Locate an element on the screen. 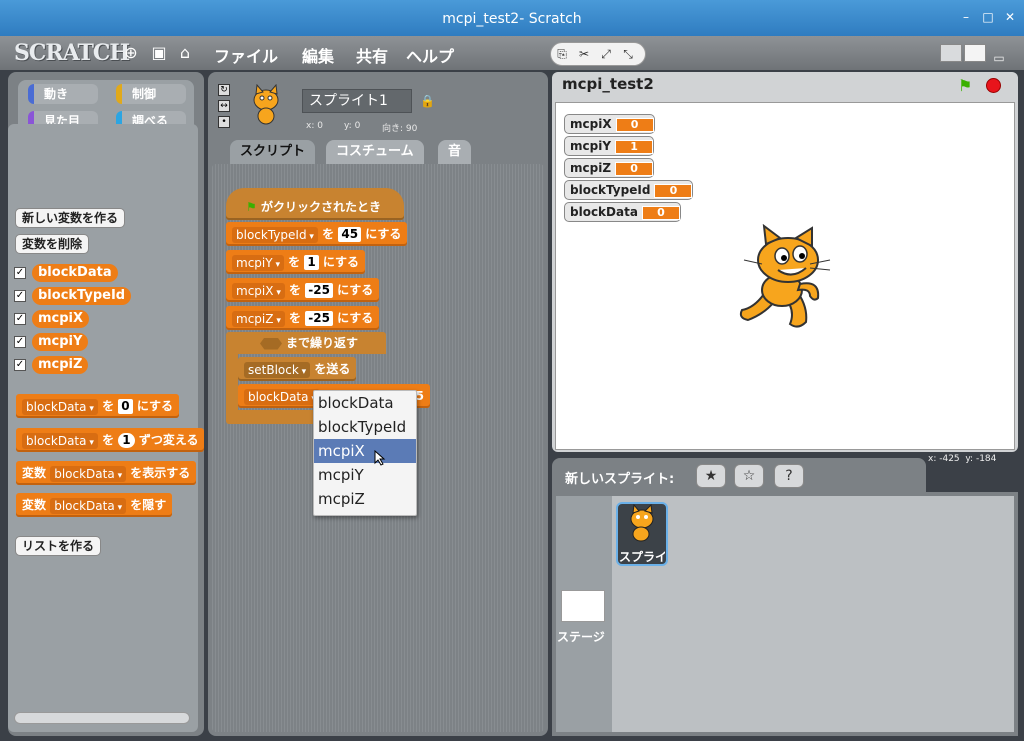  duplicate-icon: ⎘ is located at coordinates (562, 54).